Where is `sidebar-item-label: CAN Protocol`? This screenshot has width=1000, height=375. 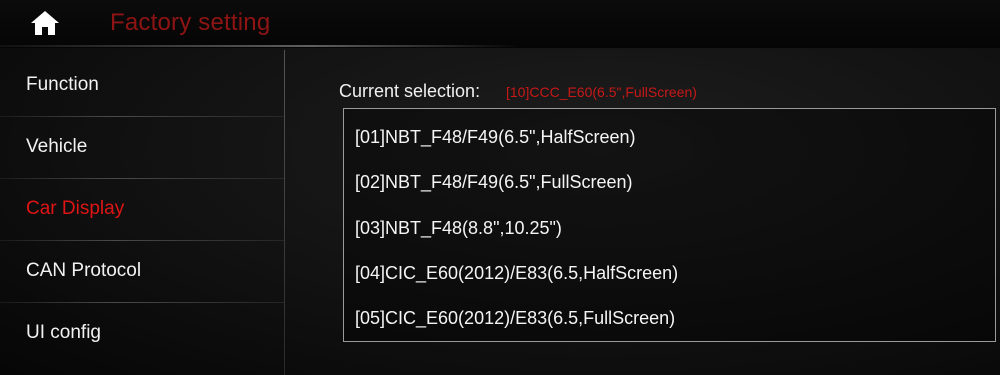
sidebar-item-label: CAN Protocol is located at coordinates (84, 270).